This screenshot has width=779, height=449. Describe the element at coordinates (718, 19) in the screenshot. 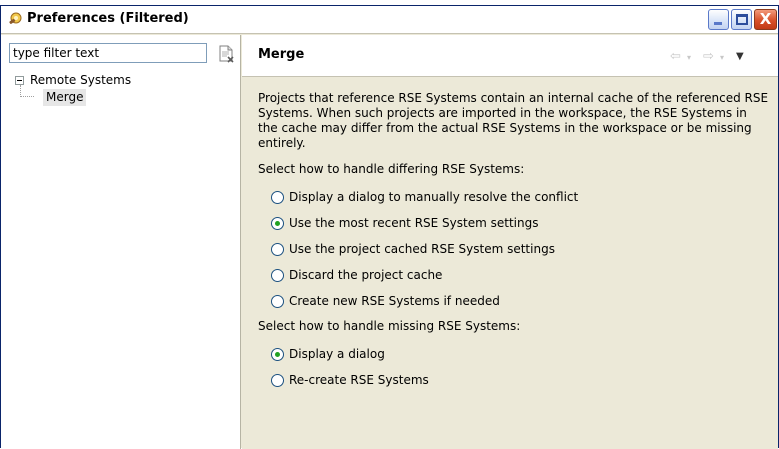

I see `minimize-button` at that location.